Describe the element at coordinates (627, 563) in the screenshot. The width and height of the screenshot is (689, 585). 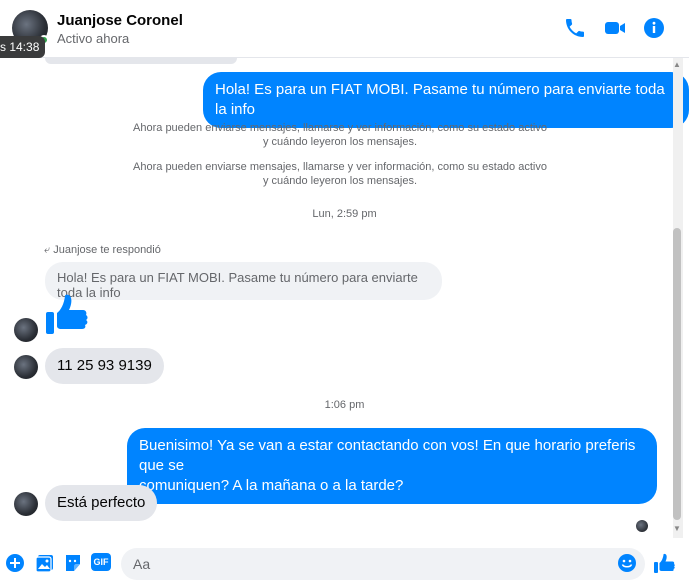
I see `emoji-icon` at that location.